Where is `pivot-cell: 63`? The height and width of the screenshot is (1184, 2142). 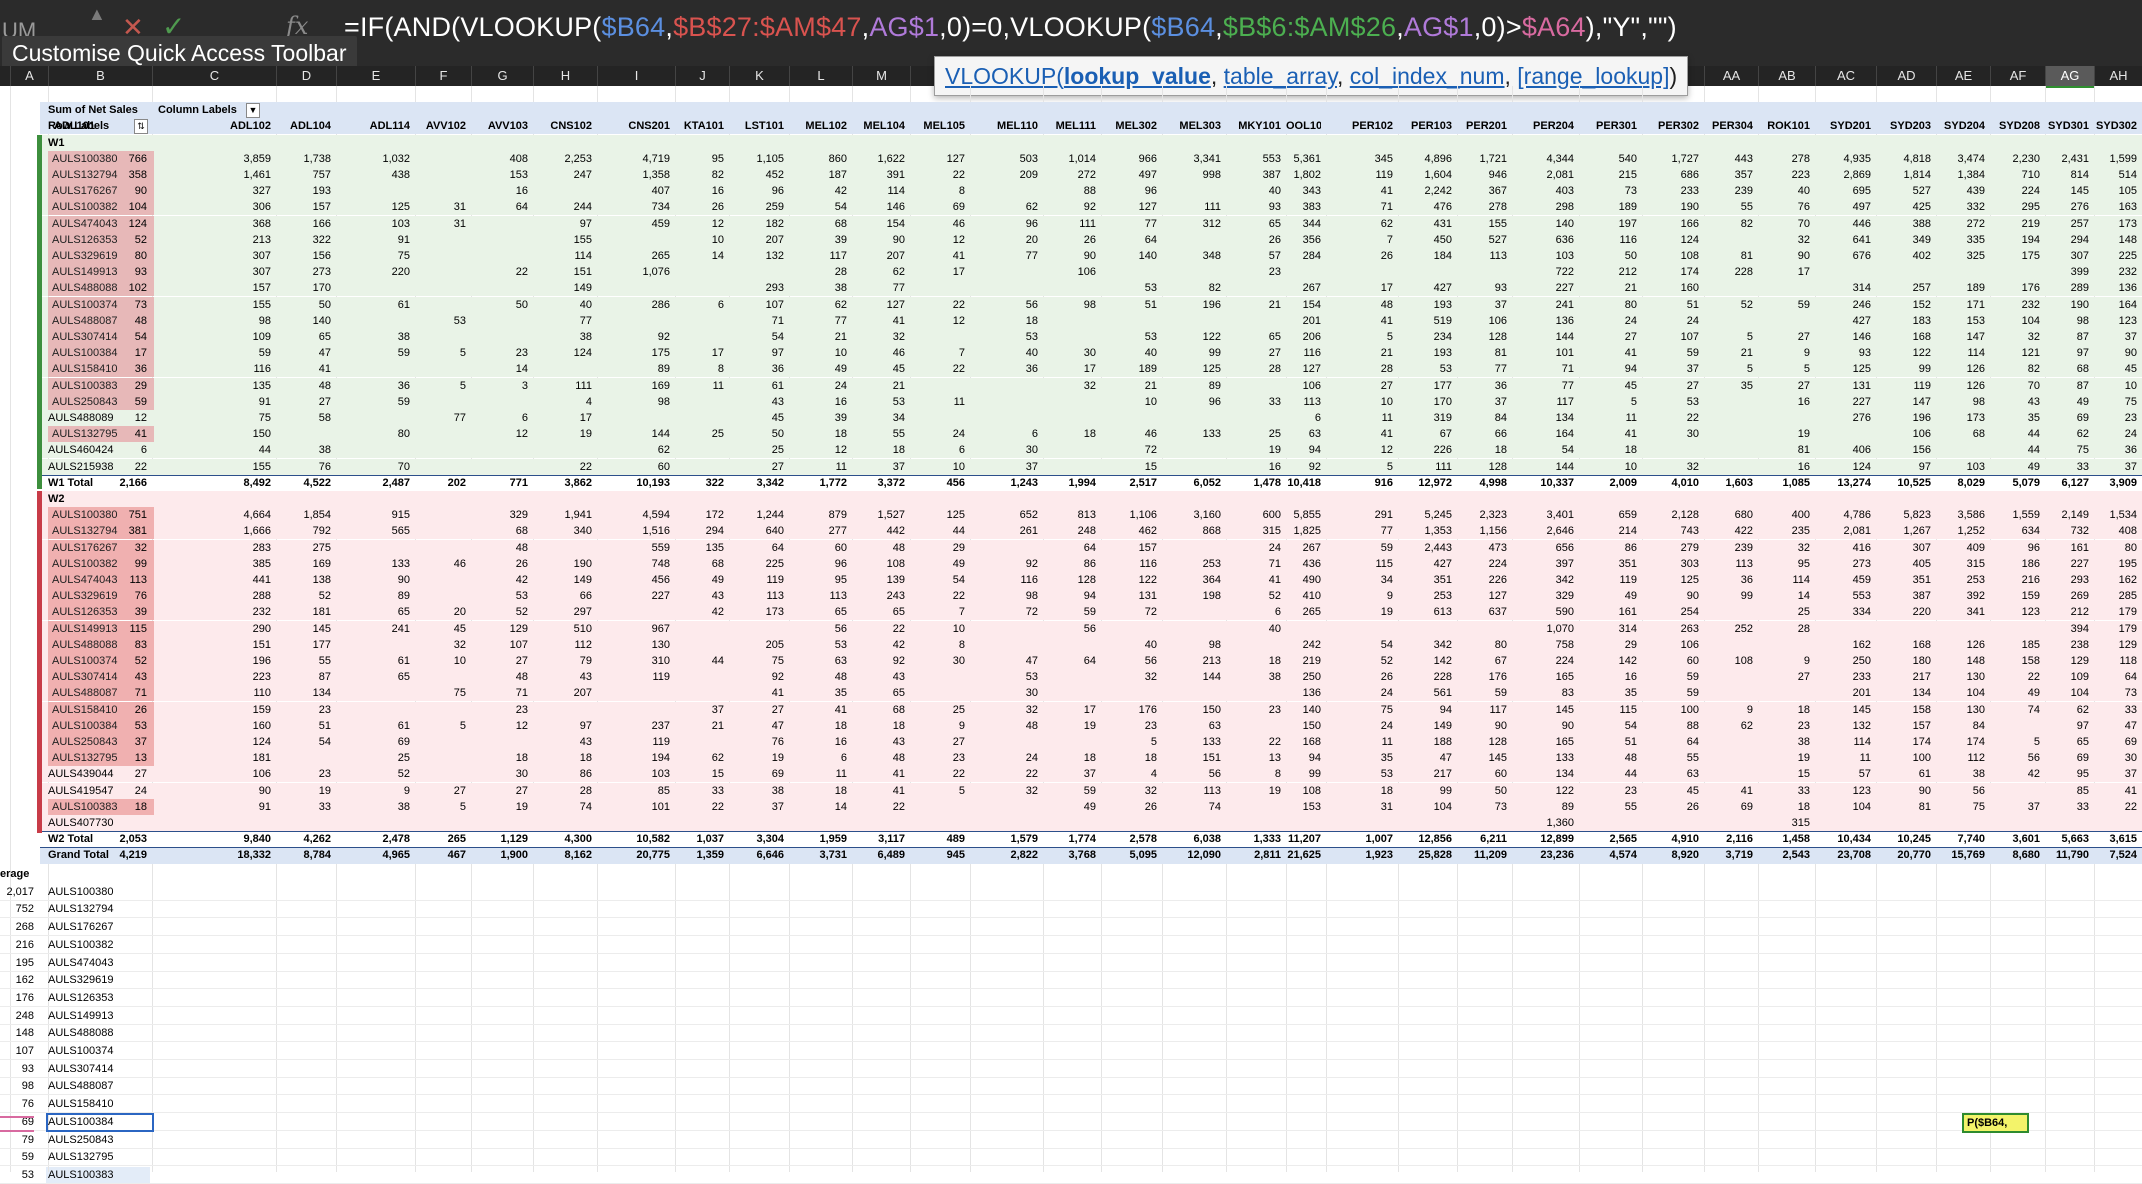 pivot-cell: 63 is located at coordinates (1191, 726).